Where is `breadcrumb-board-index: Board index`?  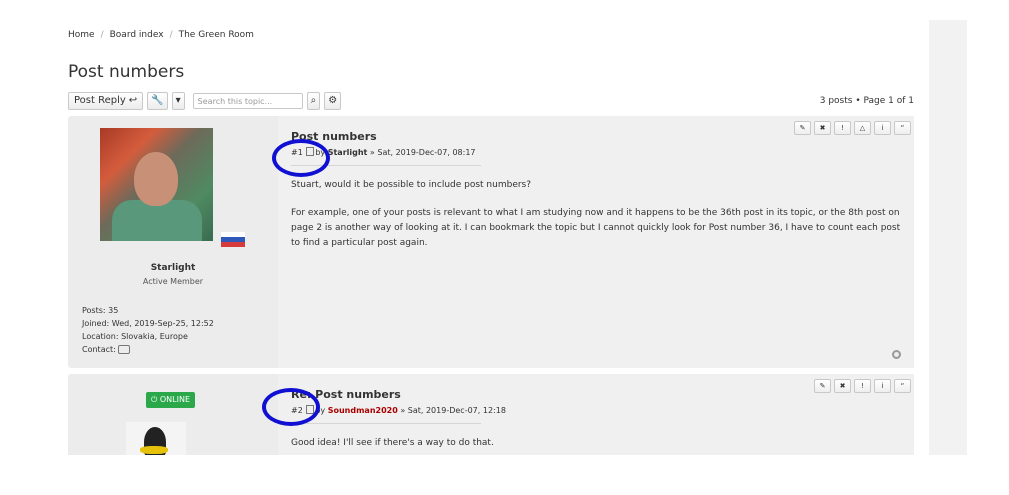 breadcrumb-board-index: Board index is located at coordinates (137, 35).